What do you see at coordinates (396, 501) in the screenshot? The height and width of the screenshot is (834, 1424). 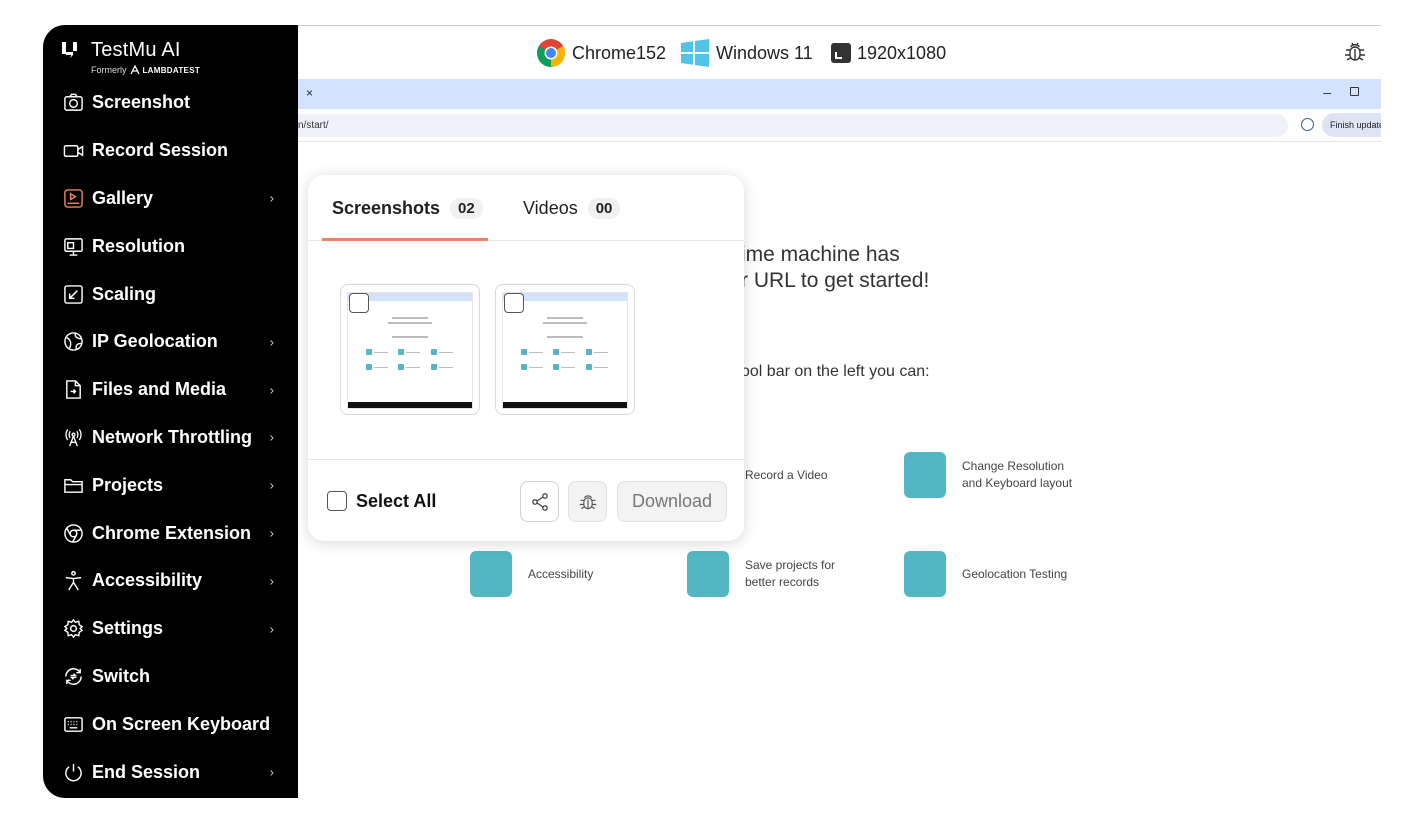 I see `select-all-label: Select All` at bounding box center [396, 501].